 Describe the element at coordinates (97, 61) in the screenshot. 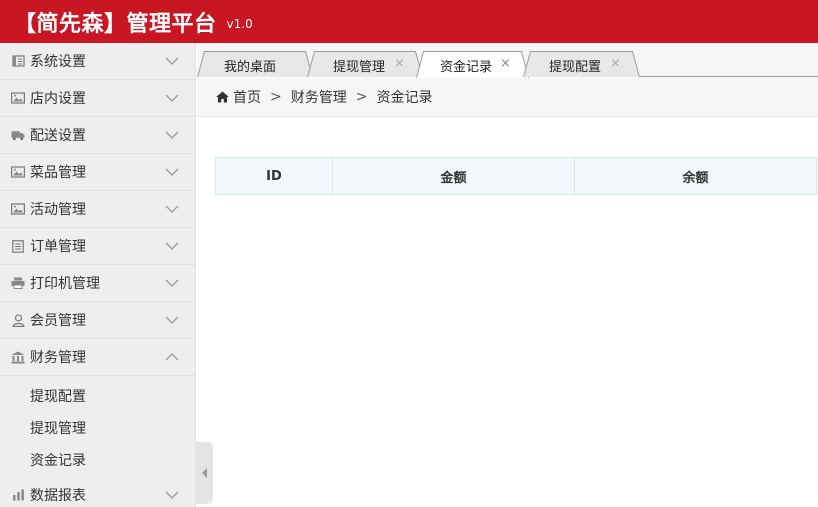

I see `sidebar-item-system-settings: 系统设置` at that location.